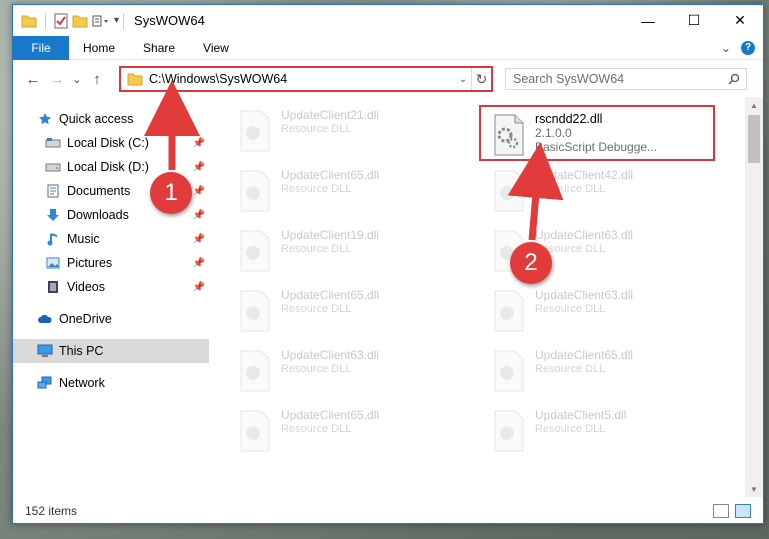 This screenshot has height=539, width=769. Describe the element at coordinates (51, 511) in the screenshot. I see `item-count: 152 items` at that location.